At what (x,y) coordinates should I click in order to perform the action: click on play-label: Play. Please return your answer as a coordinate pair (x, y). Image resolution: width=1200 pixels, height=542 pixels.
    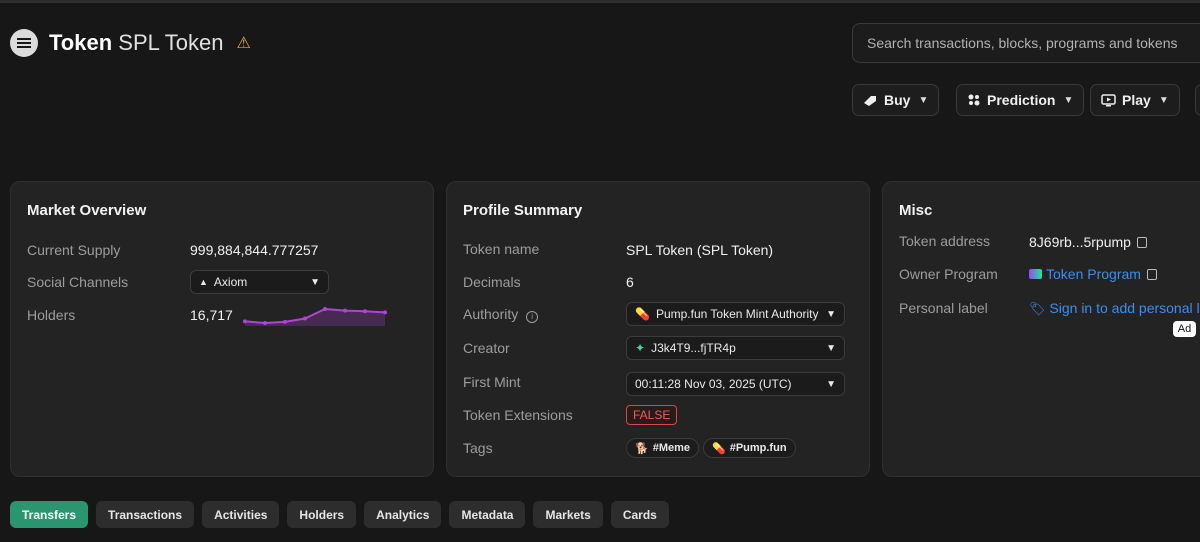
    Looking at the image, I should click on (1136, 100).